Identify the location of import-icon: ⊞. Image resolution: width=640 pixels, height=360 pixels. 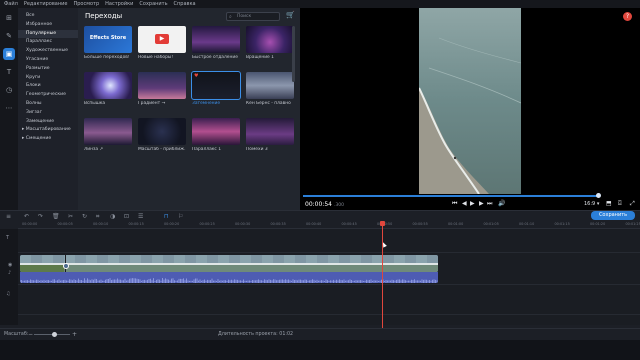
(9, 18).